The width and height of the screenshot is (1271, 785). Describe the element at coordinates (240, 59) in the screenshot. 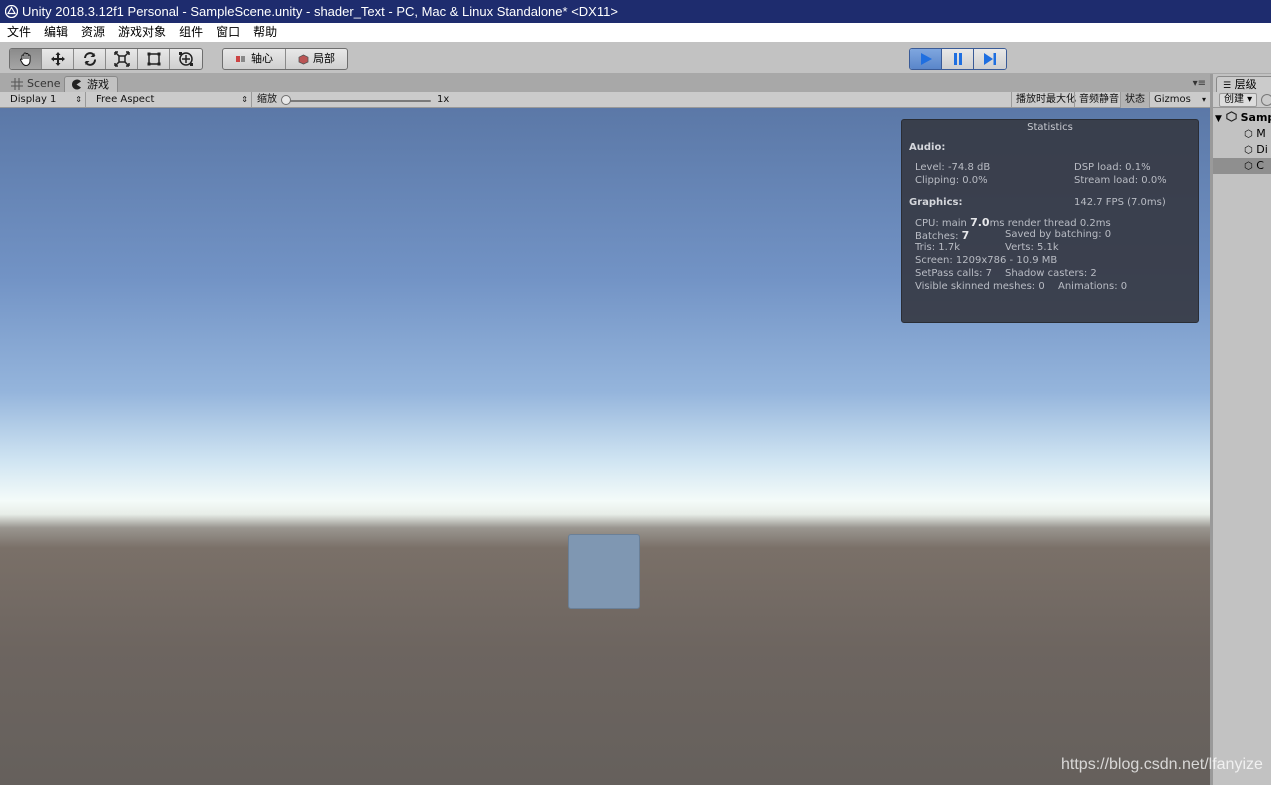

I see `pivot-icon` at that location.